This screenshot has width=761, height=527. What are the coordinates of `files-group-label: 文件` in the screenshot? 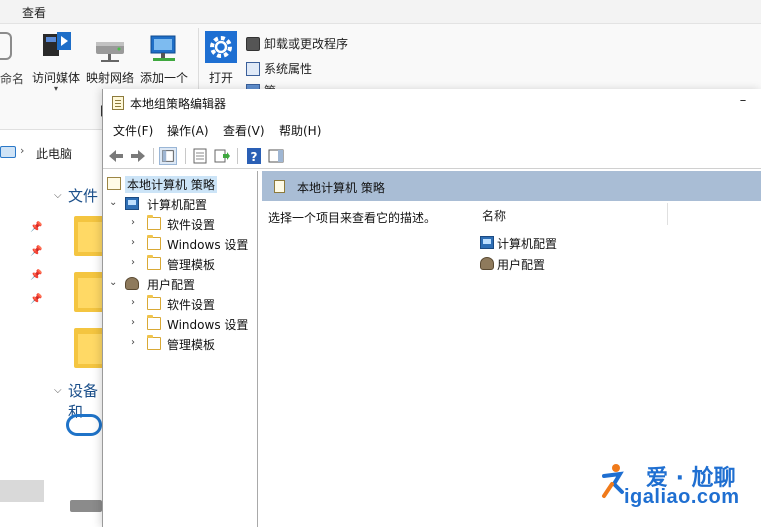 It's located at (83, 195).